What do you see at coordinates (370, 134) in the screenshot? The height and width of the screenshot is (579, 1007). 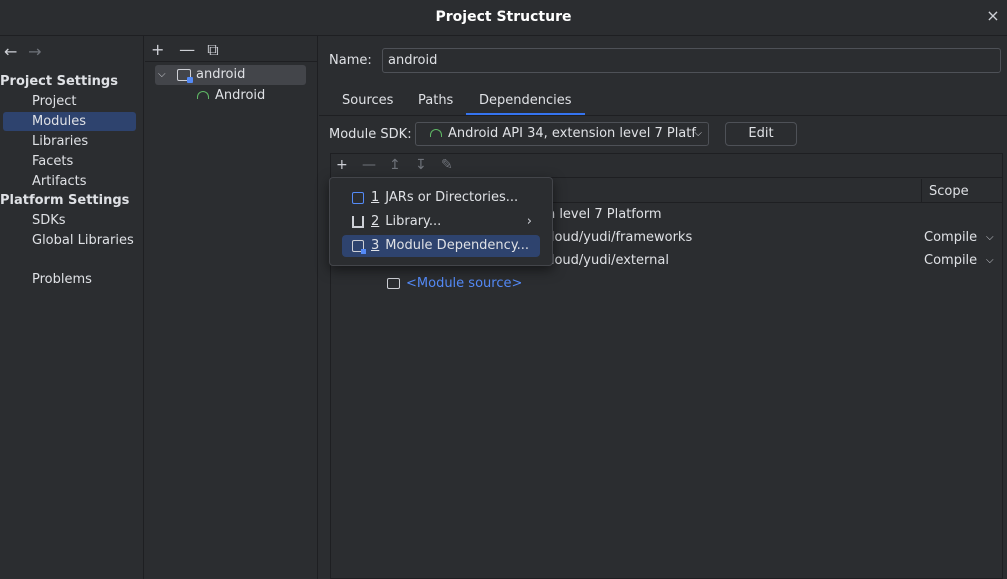 I see `module-sdk-label: Module SDK:` at bounding box center [370, 134].